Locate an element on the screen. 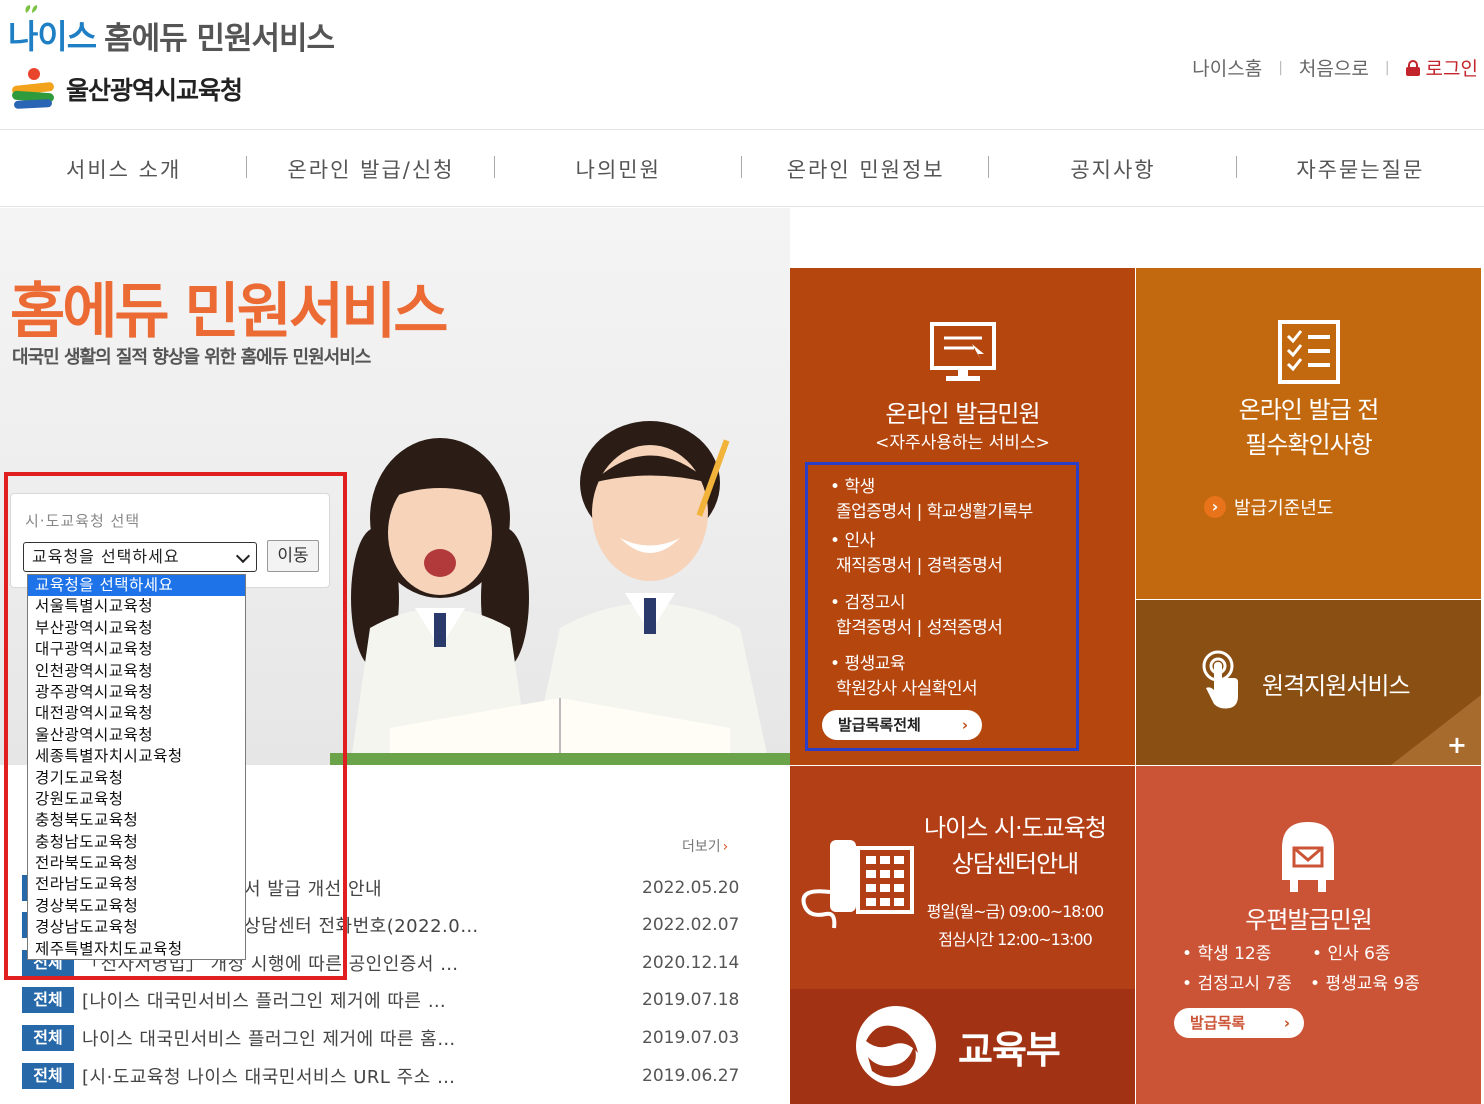 This screenshot has width=1484, height=1104. dropdown-option: 전라북도교육청 is located at coordinates (136, 863).